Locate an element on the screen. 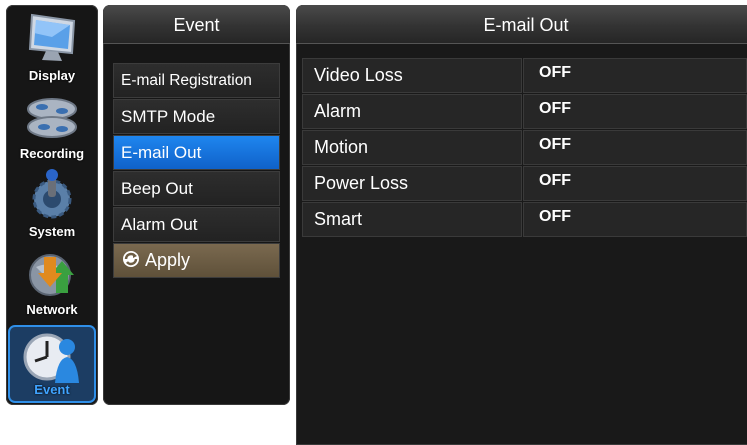 Image resolution: width=747 pixels, height=445 pixels. setting-name: Power Loss is located at coordinates (412, 183).